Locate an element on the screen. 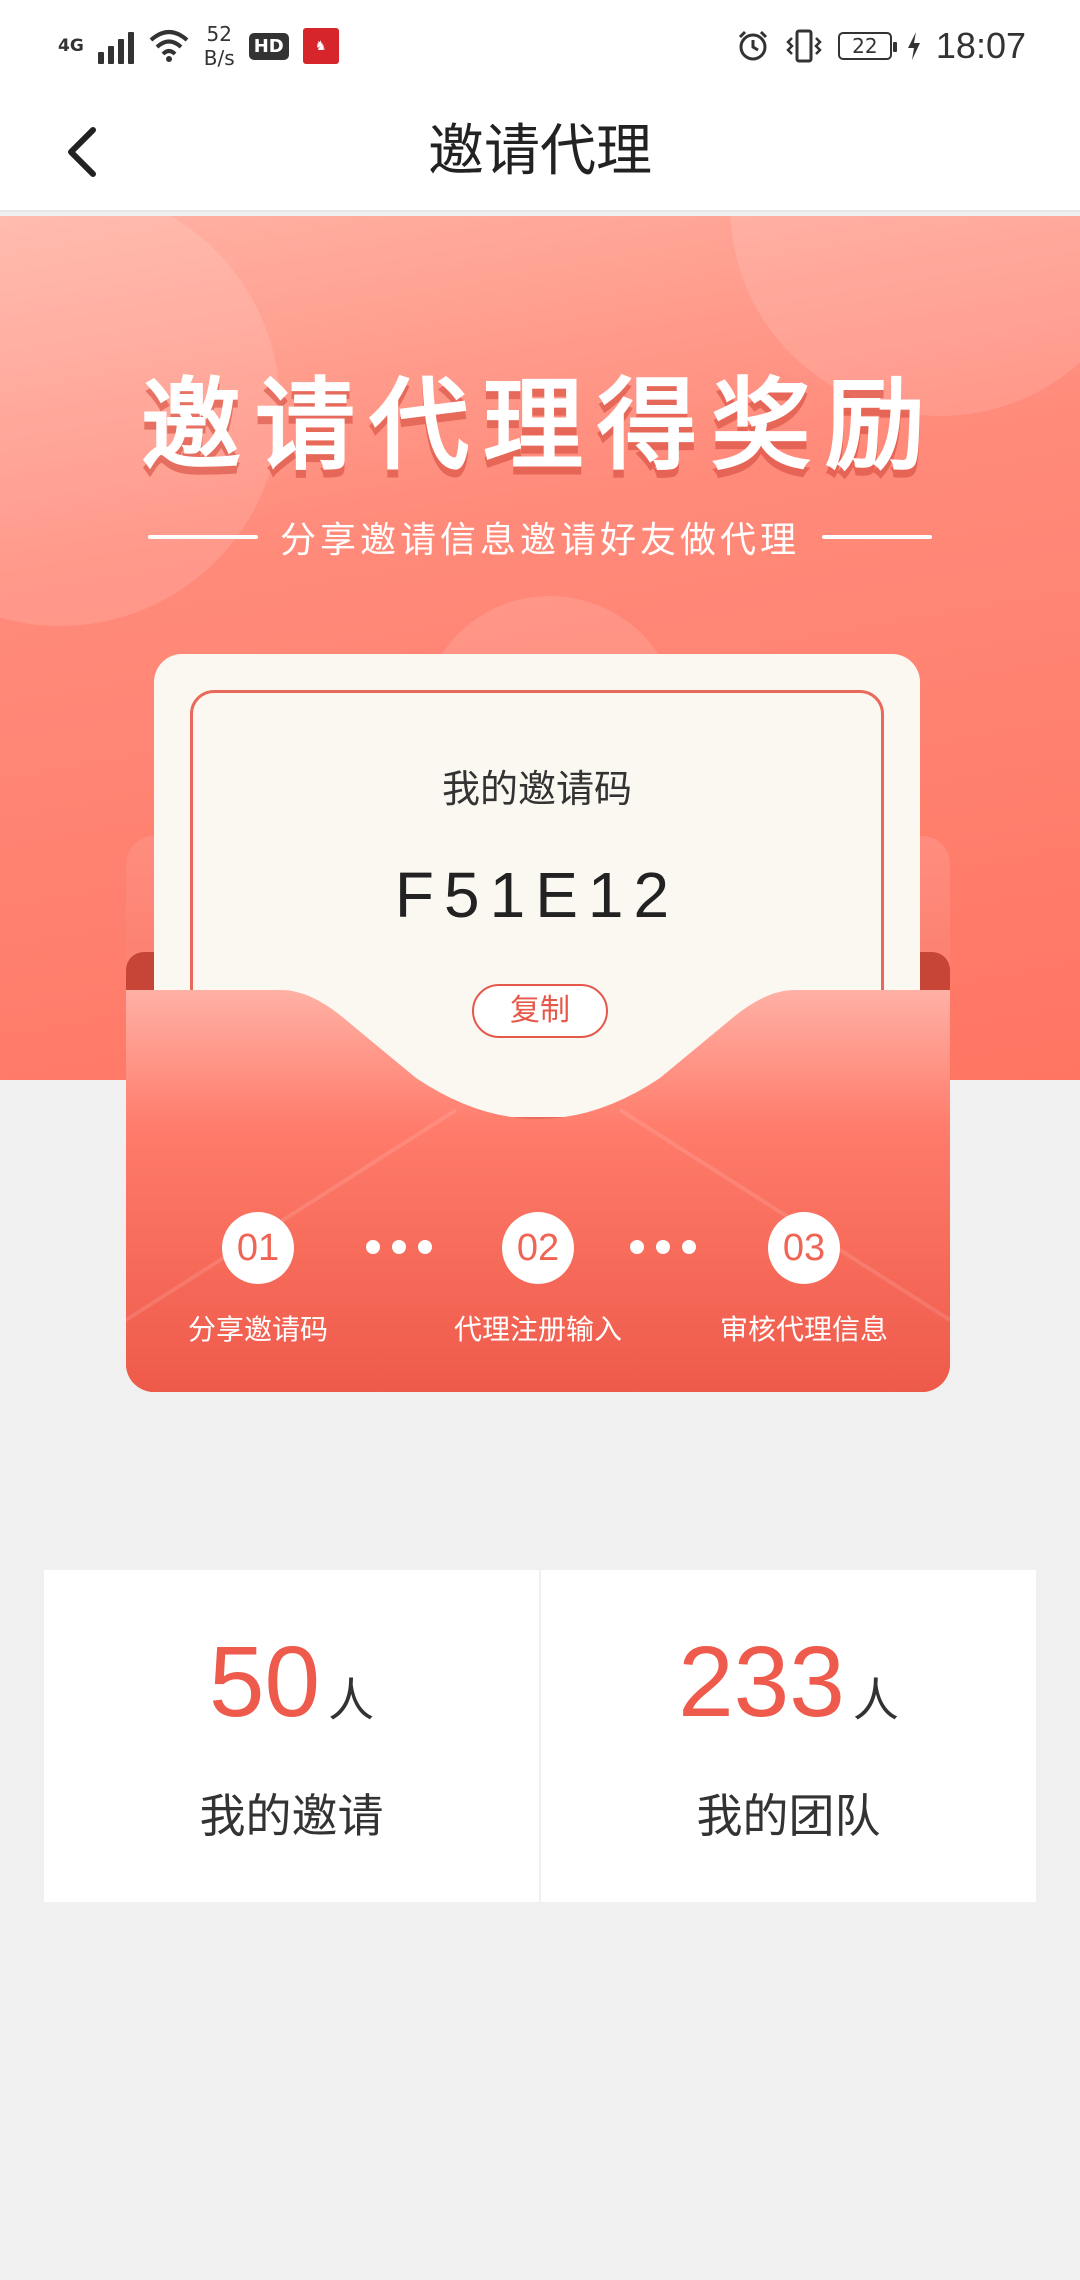 This screenshot has height=2280, width=1080. hero-subtitle-text: 分享邀请信息邀请好友做代理 is located at coordinates (539, 540).